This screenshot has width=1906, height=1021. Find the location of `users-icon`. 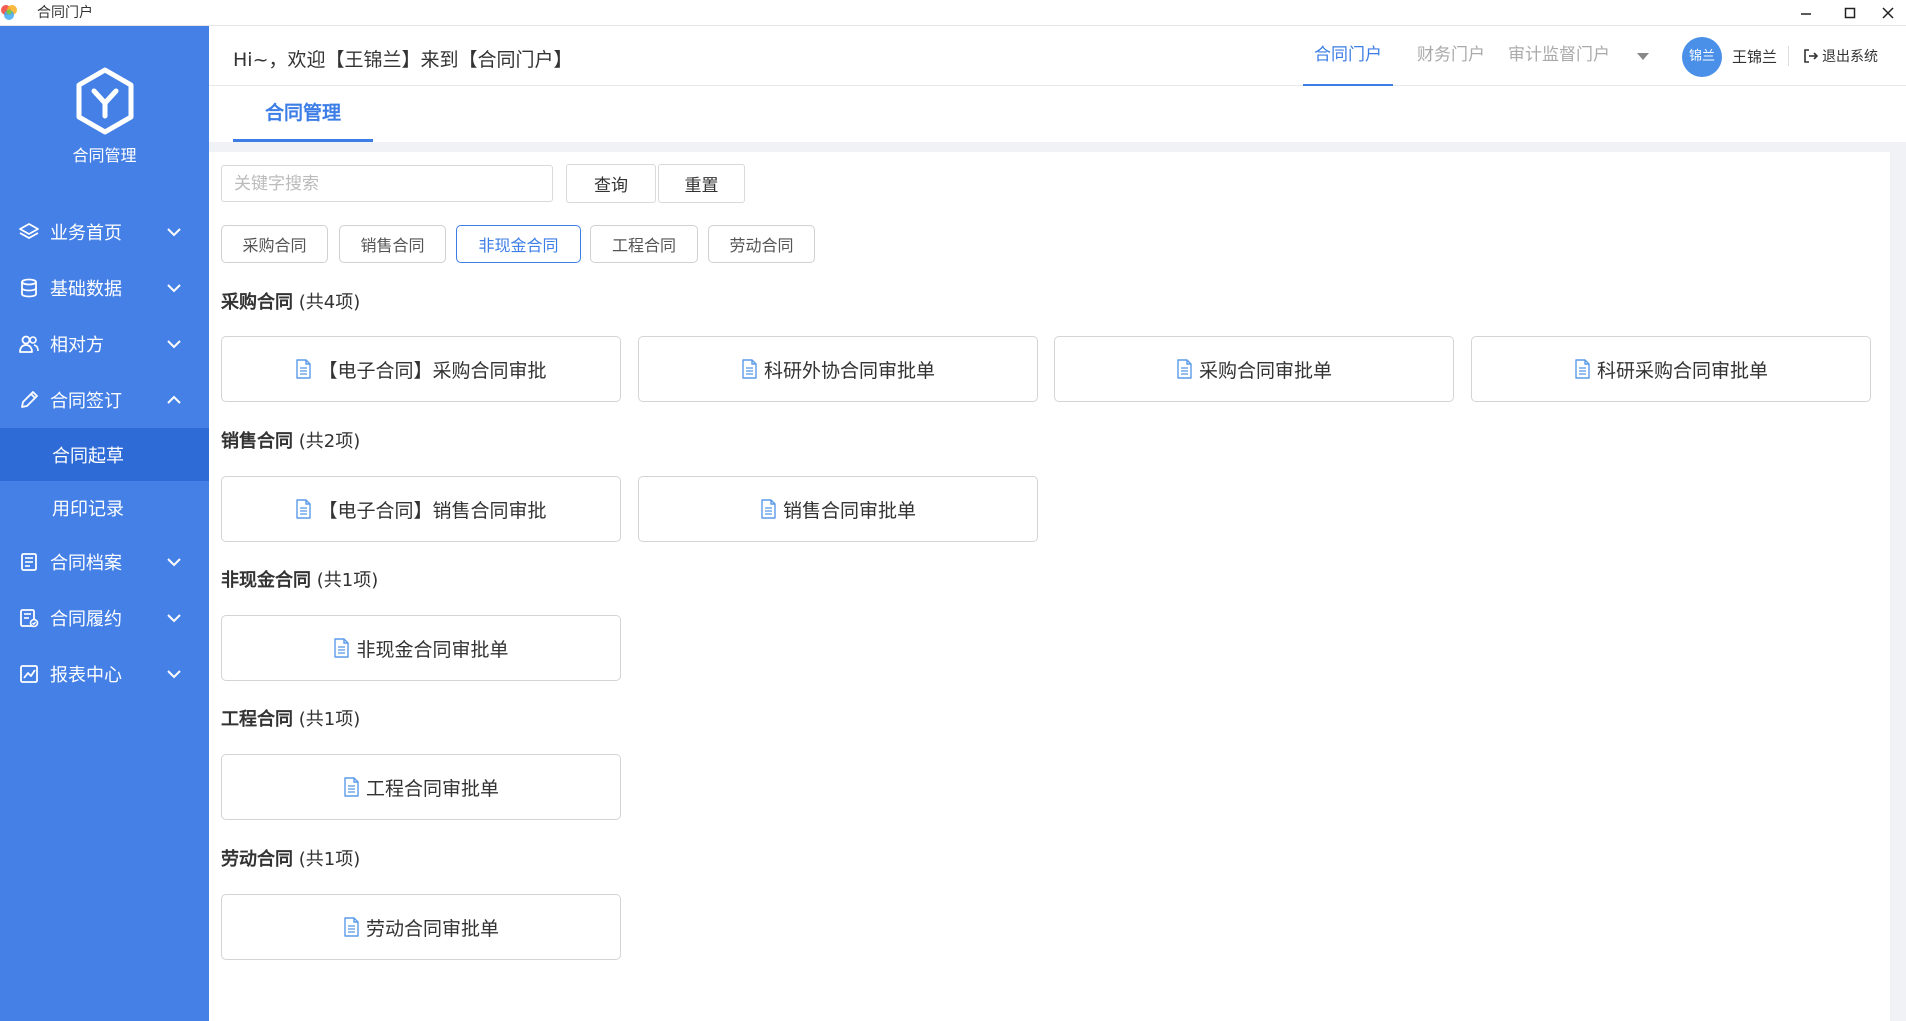

users-icon is located at coordinates (29, 344).